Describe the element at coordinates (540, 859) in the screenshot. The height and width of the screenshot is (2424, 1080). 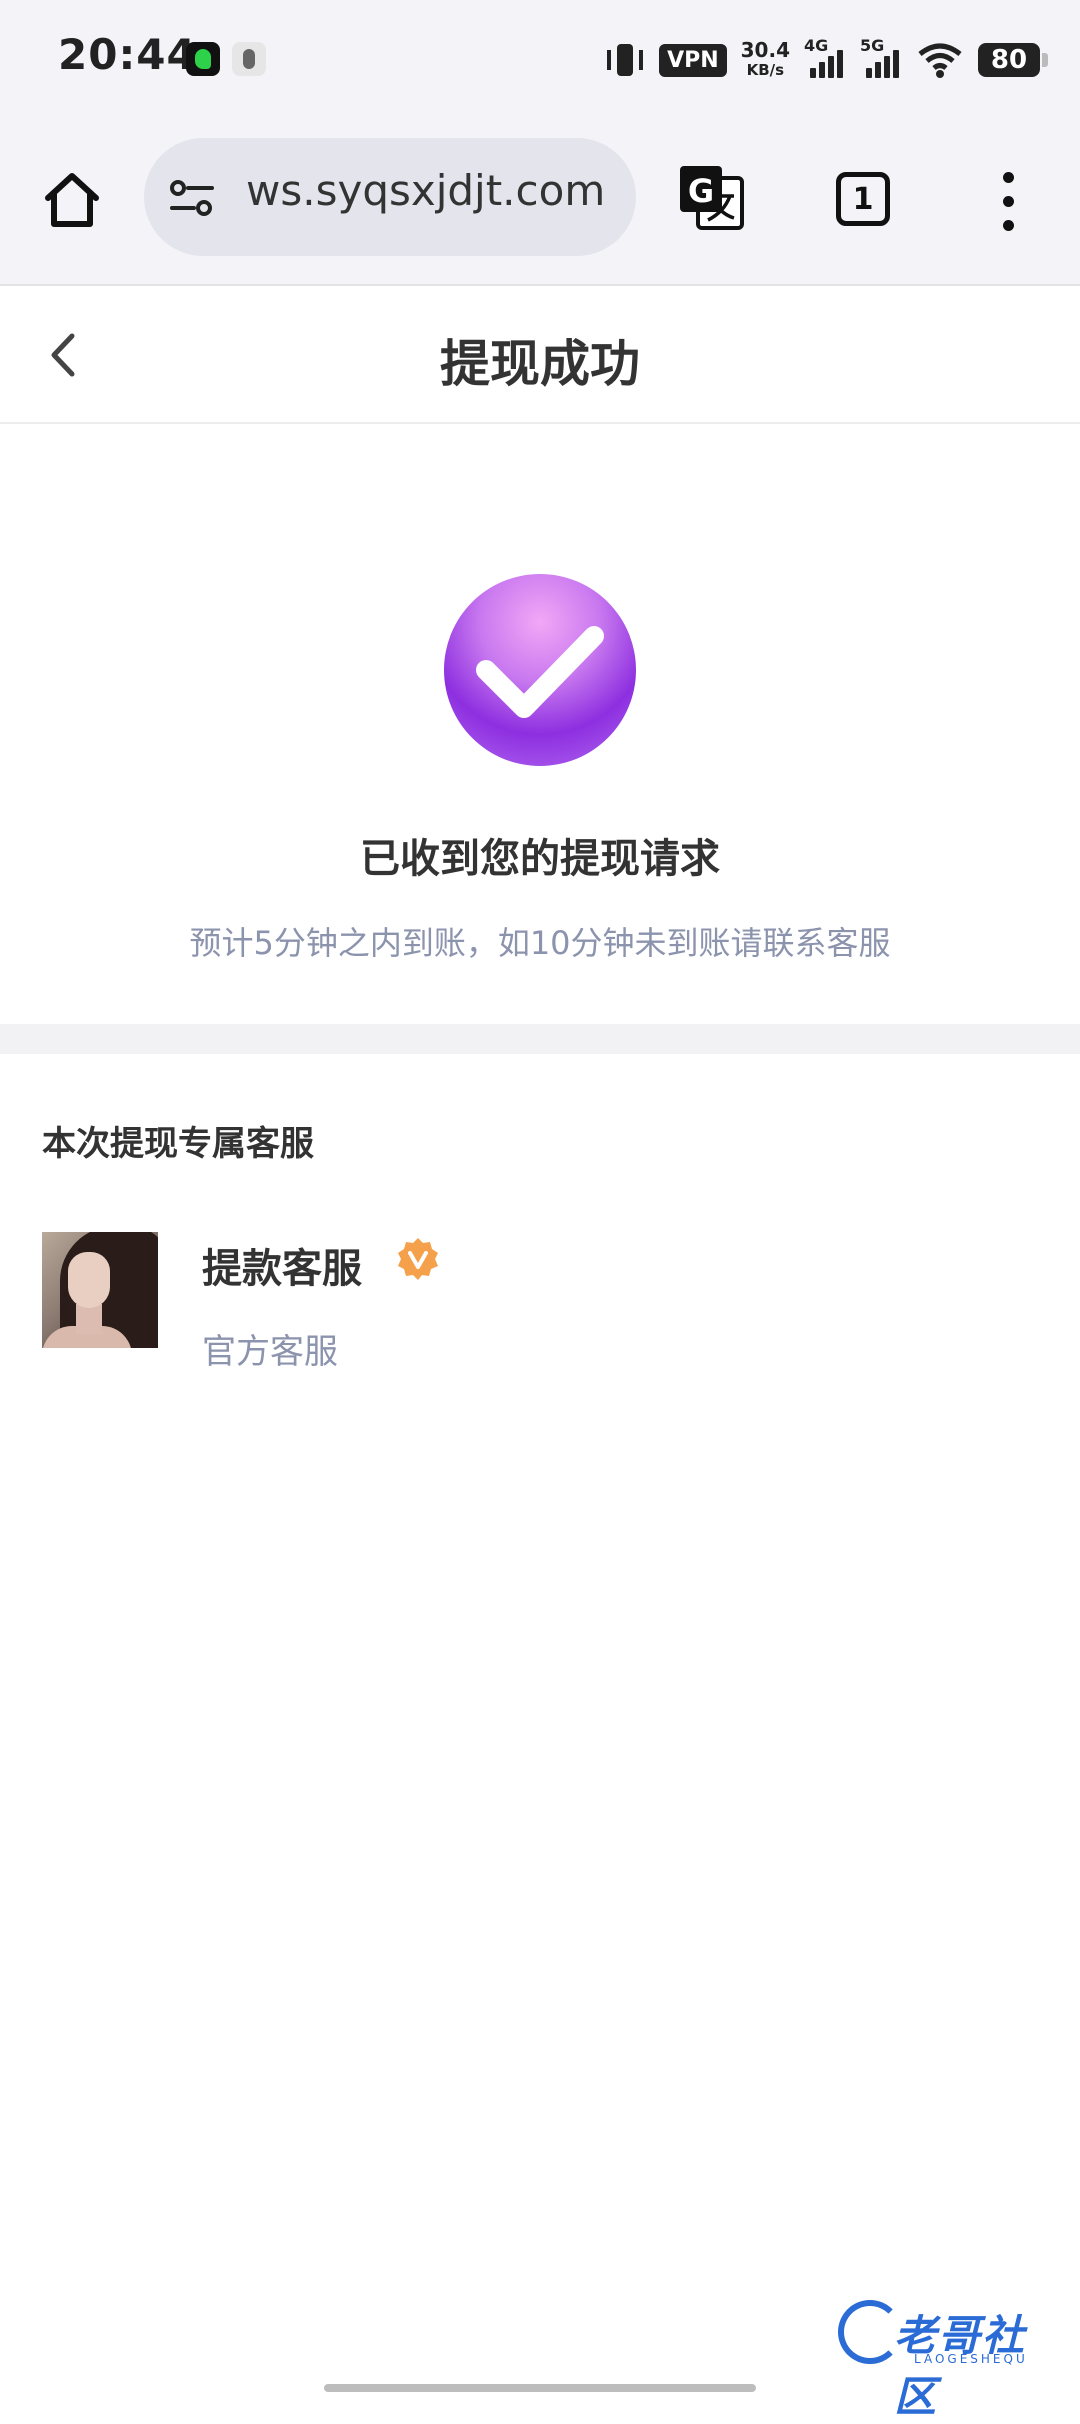
I see `success-title: 已收到您的提现请求` at that location.